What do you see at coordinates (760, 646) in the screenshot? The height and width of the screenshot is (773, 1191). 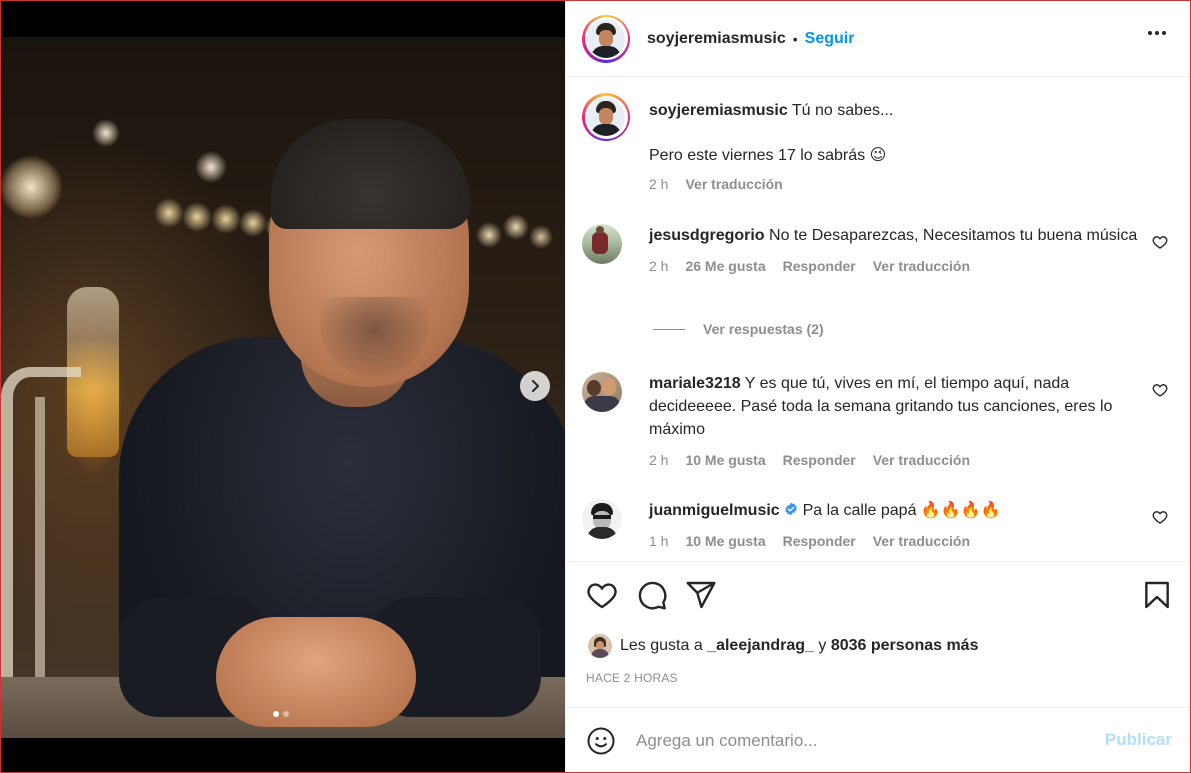 I see `liker-username: _aleejandrag_` at bounding box center [760, 646].